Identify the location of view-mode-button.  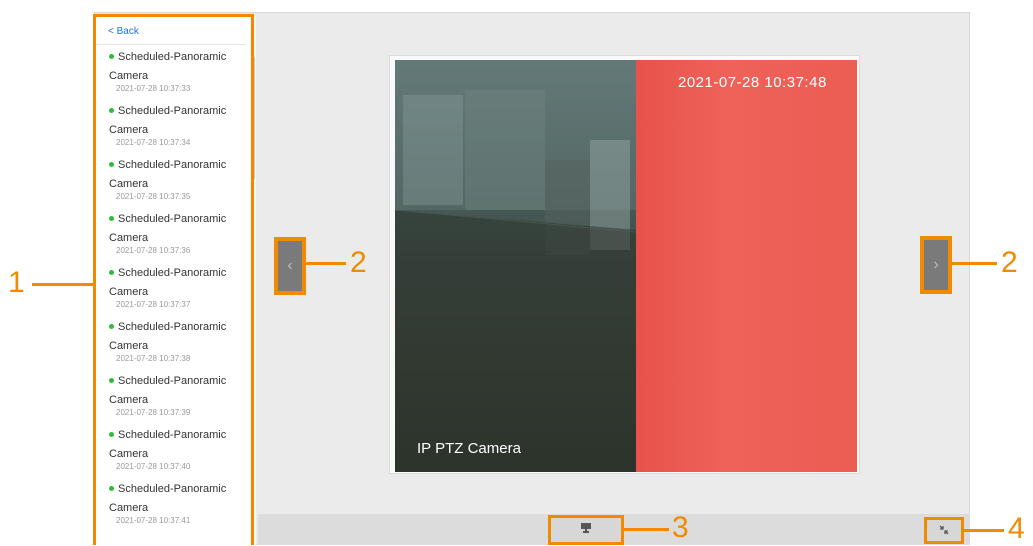
(586, 530).